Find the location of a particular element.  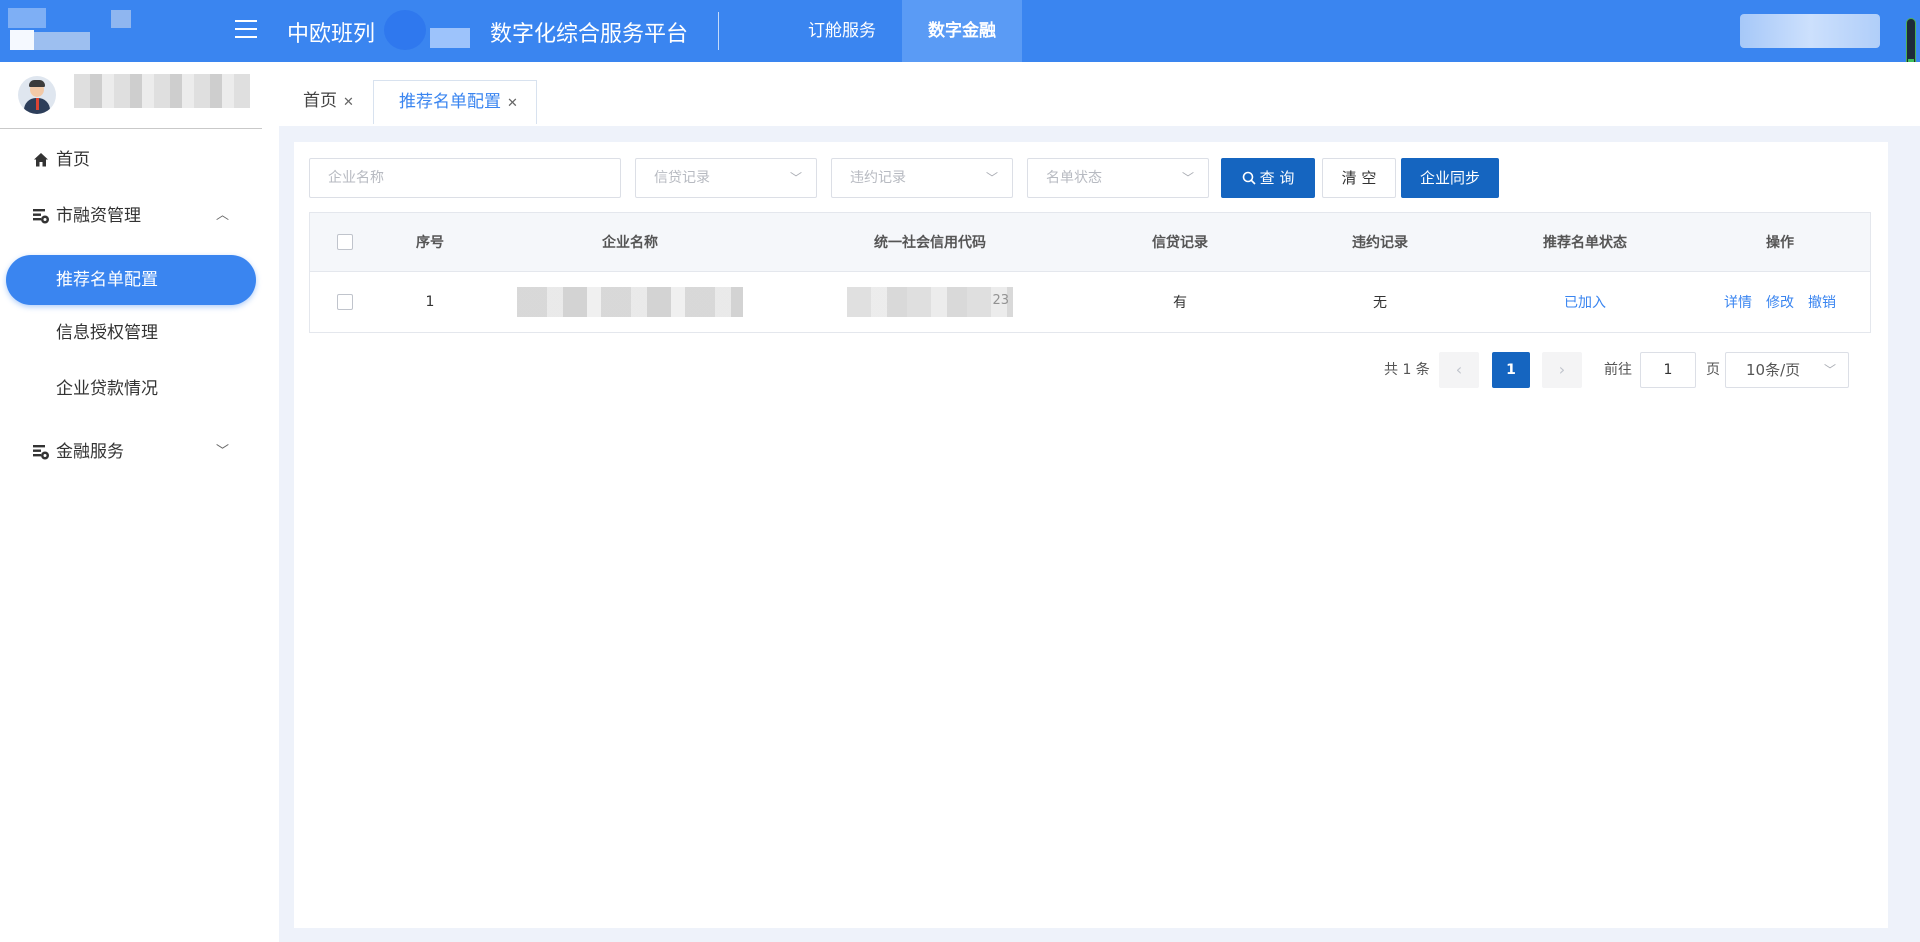

nav-tab-digital-finance: 数字金融 is located at coordinates (962, 31).